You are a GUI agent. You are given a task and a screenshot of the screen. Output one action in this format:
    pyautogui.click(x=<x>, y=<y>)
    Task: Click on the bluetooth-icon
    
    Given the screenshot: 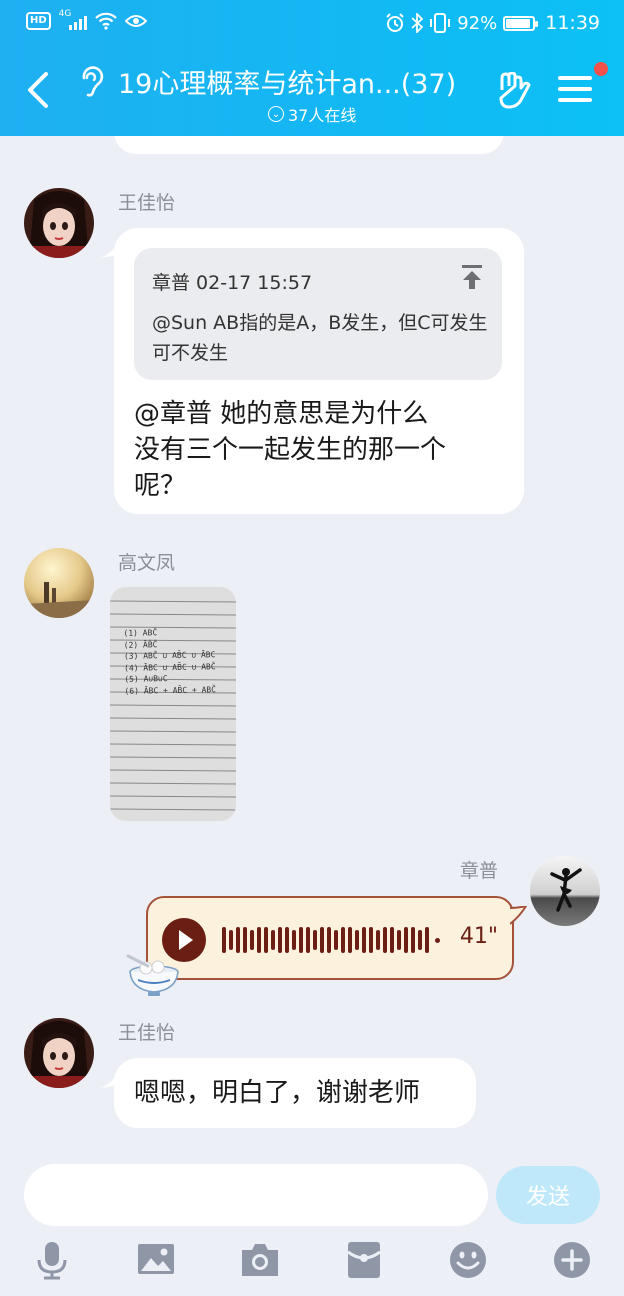 What is the action you would take?
    pyautogui.click(x=417, y=23)
    